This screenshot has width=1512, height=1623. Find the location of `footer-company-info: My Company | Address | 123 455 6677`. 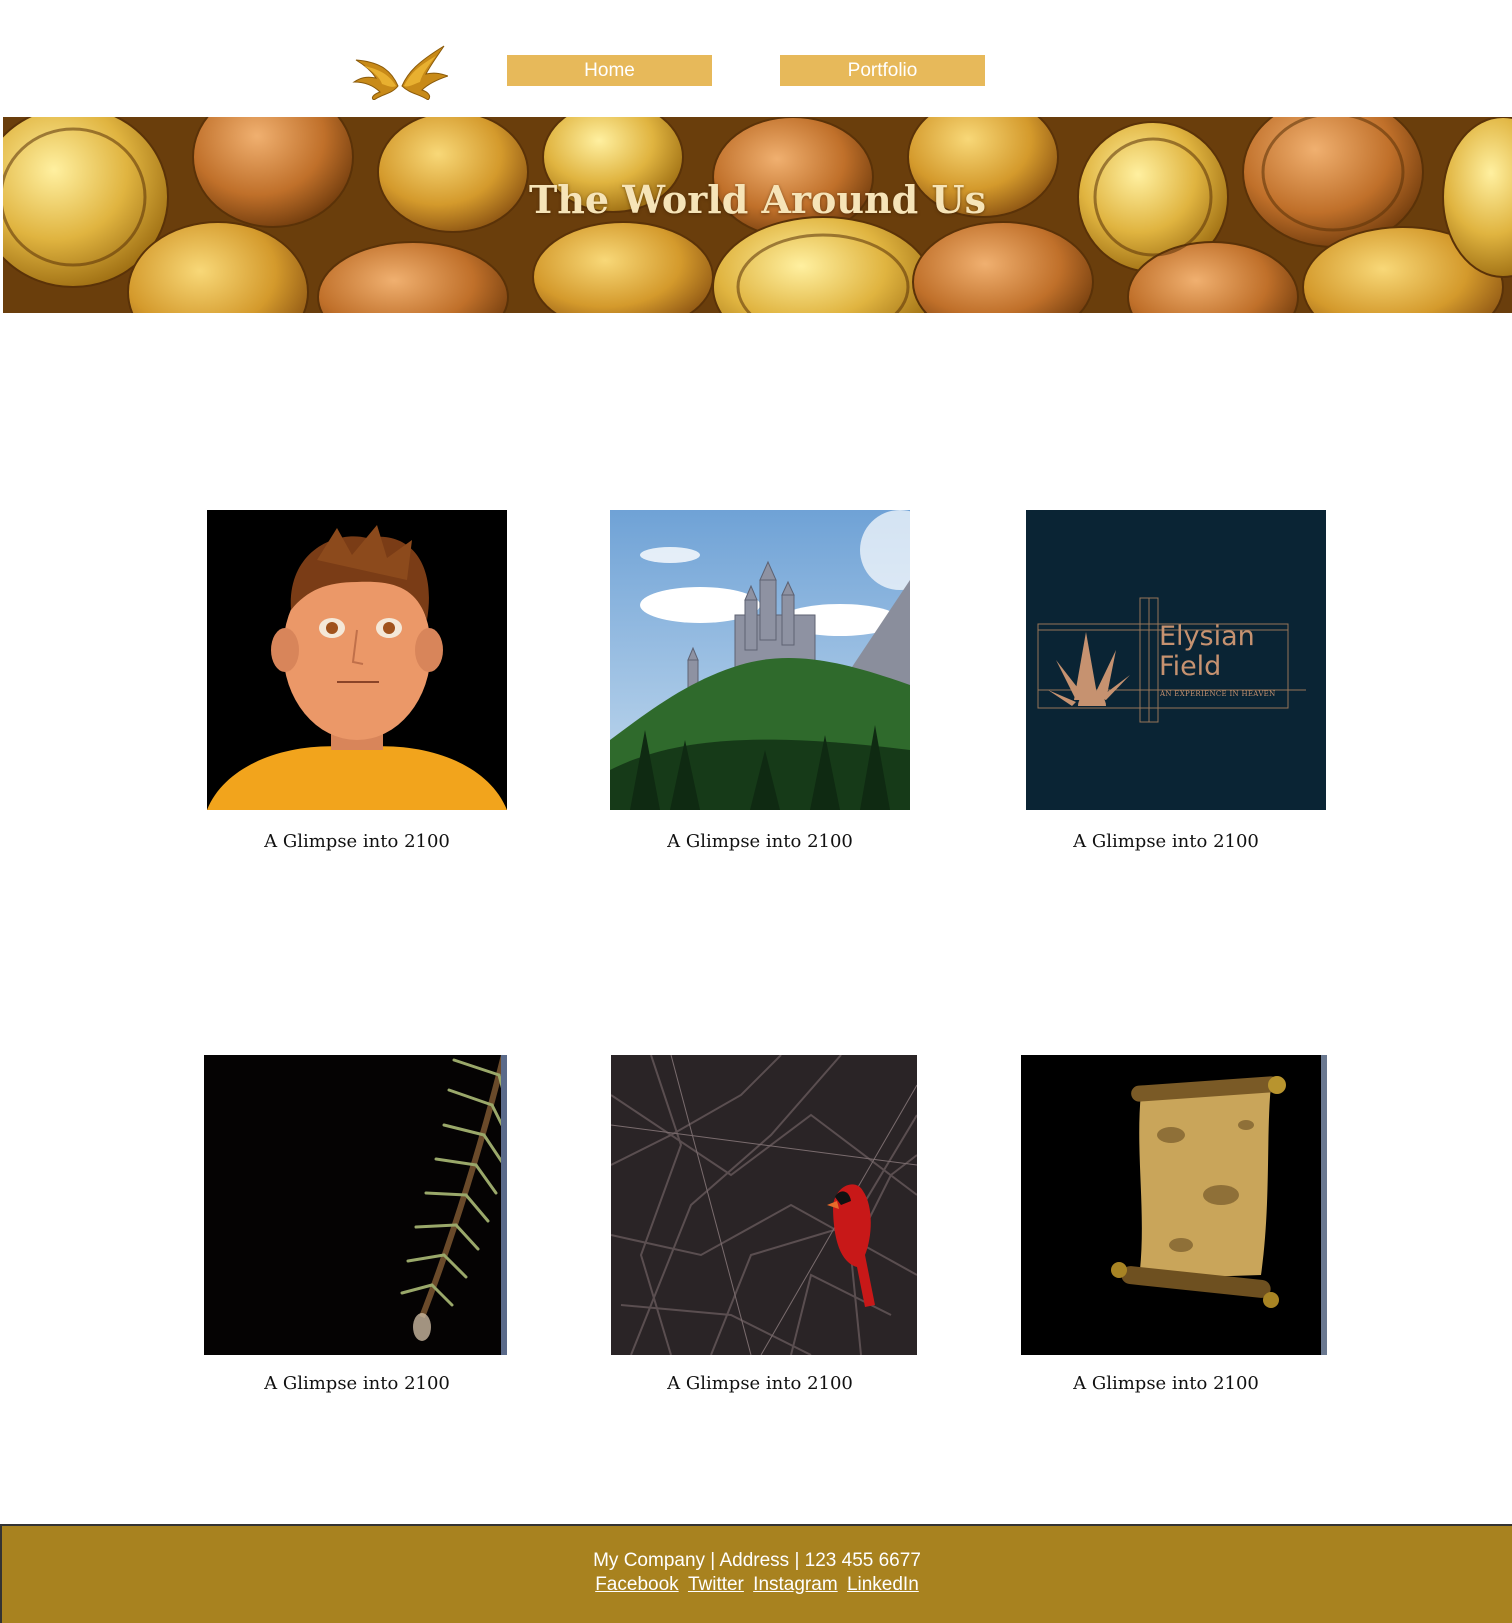

footer-company-info: My Company | Address | 123 455 6677 is located at coordinates (757, 1560).